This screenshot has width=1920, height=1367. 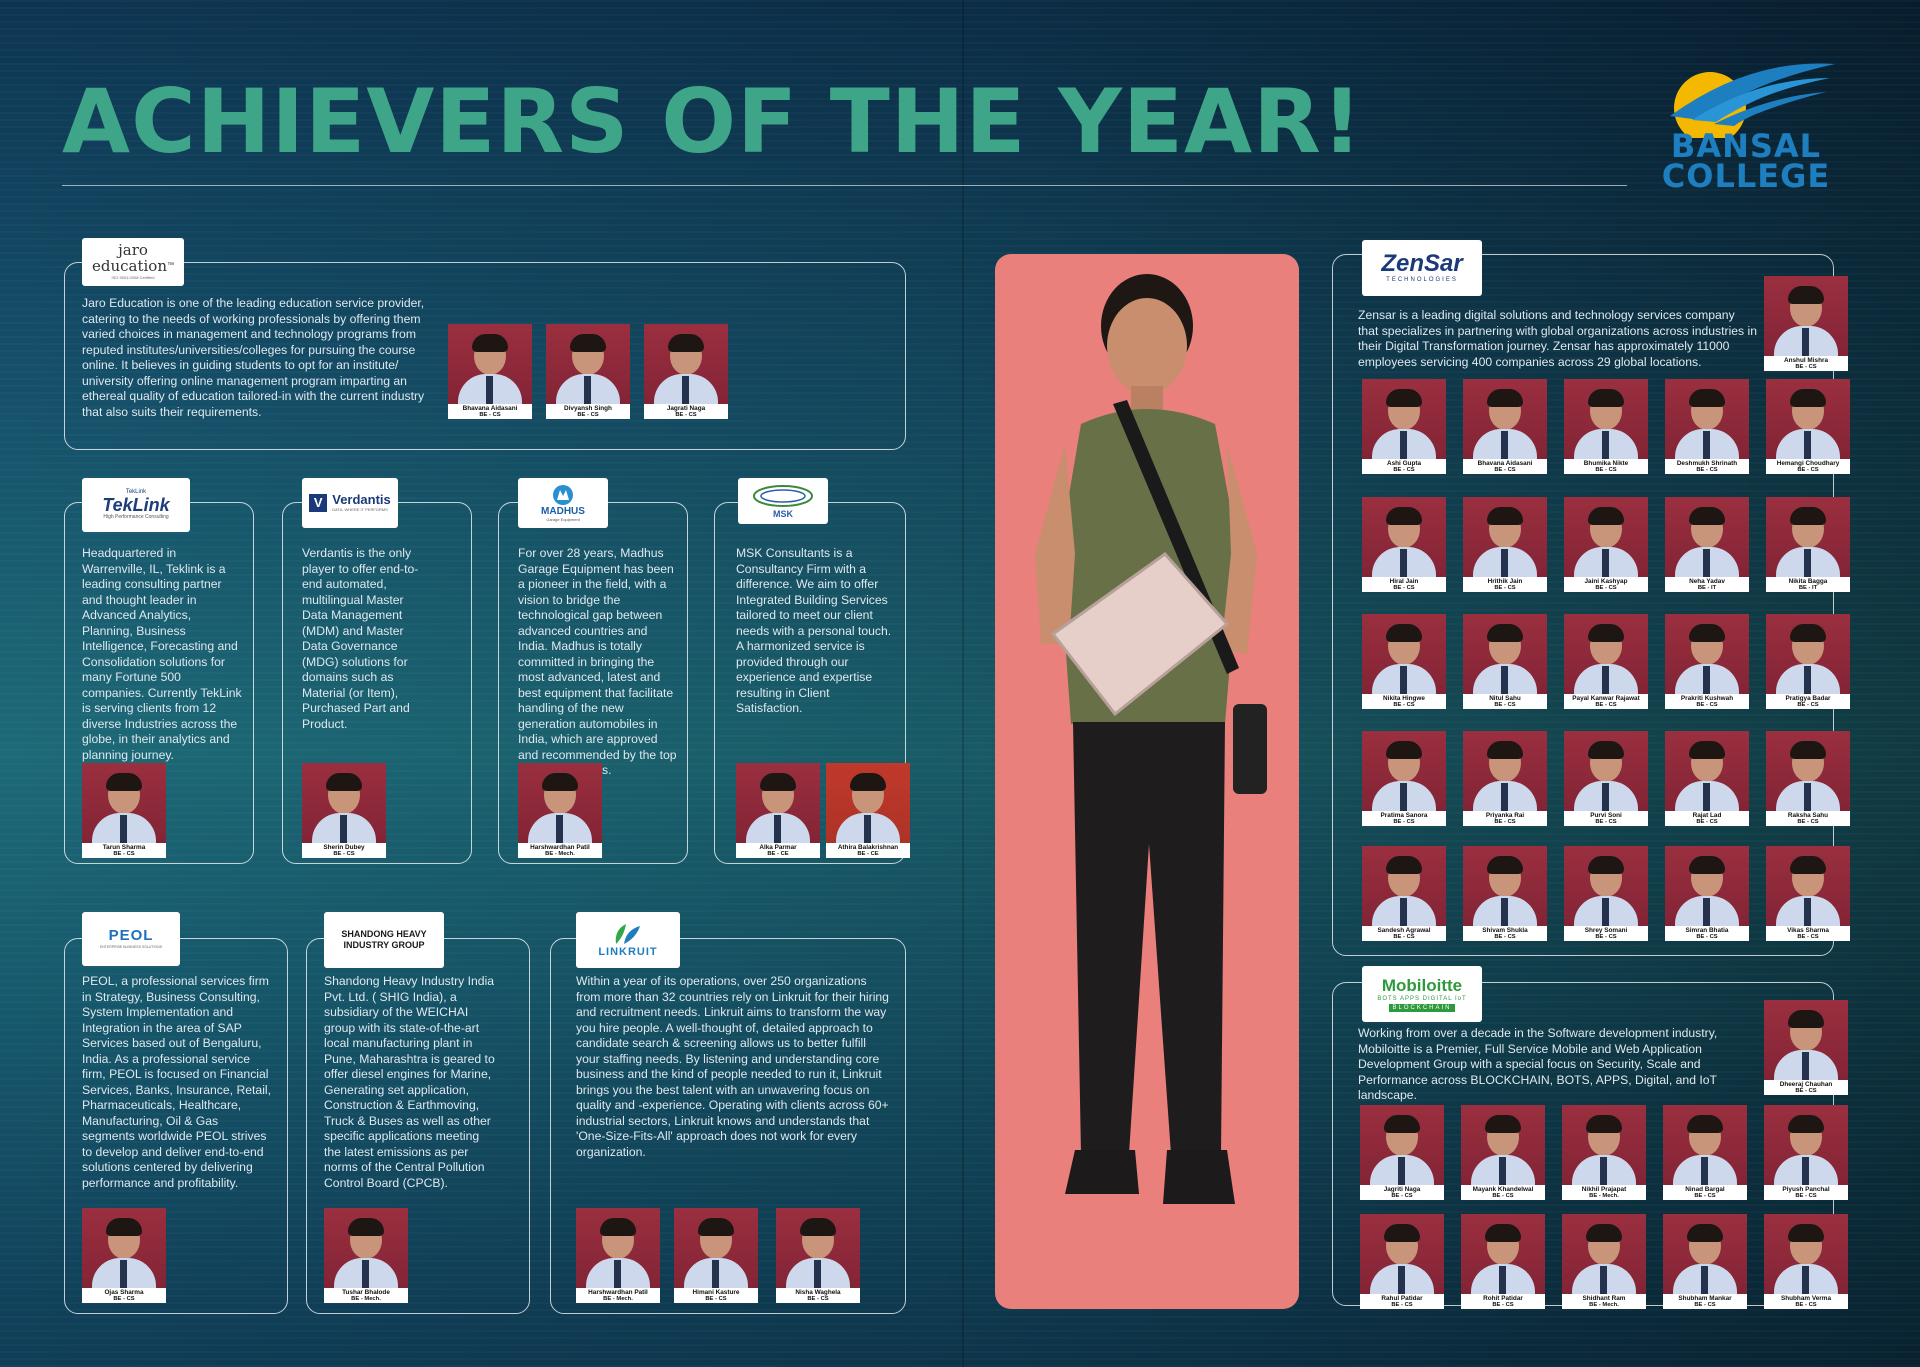 I want to click on zensar-student: Ashi Gupta BE - CS, so click(x=1404, y=426).